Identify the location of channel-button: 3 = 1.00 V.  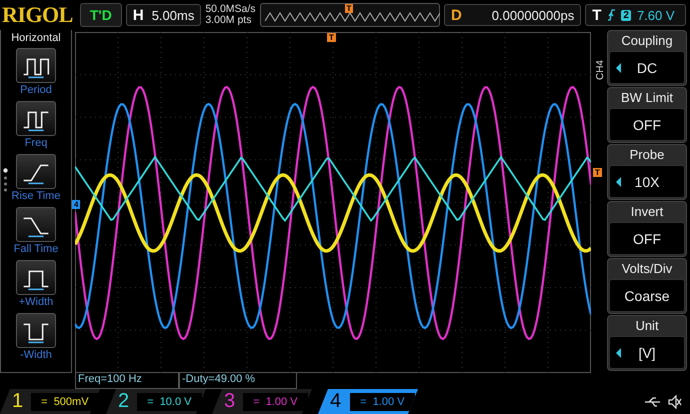
(262, 401).